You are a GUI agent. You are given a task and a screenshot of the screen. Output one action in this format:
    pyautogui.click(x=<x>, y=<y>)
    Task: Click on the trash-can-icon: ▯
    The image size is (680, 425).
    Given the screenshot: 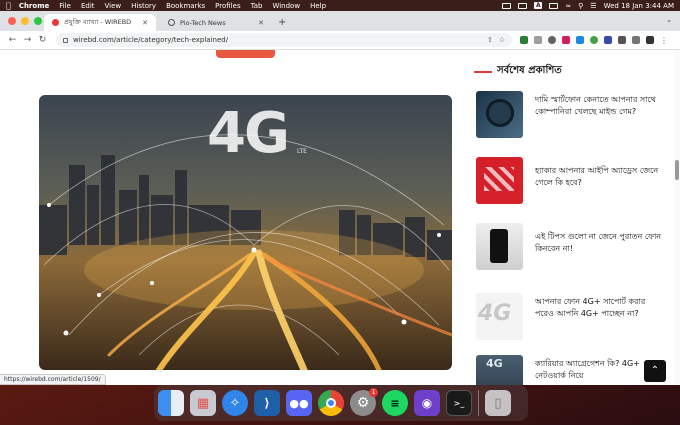 What is the action you would take?
    pyautogui.click(x=498, y=403)
    